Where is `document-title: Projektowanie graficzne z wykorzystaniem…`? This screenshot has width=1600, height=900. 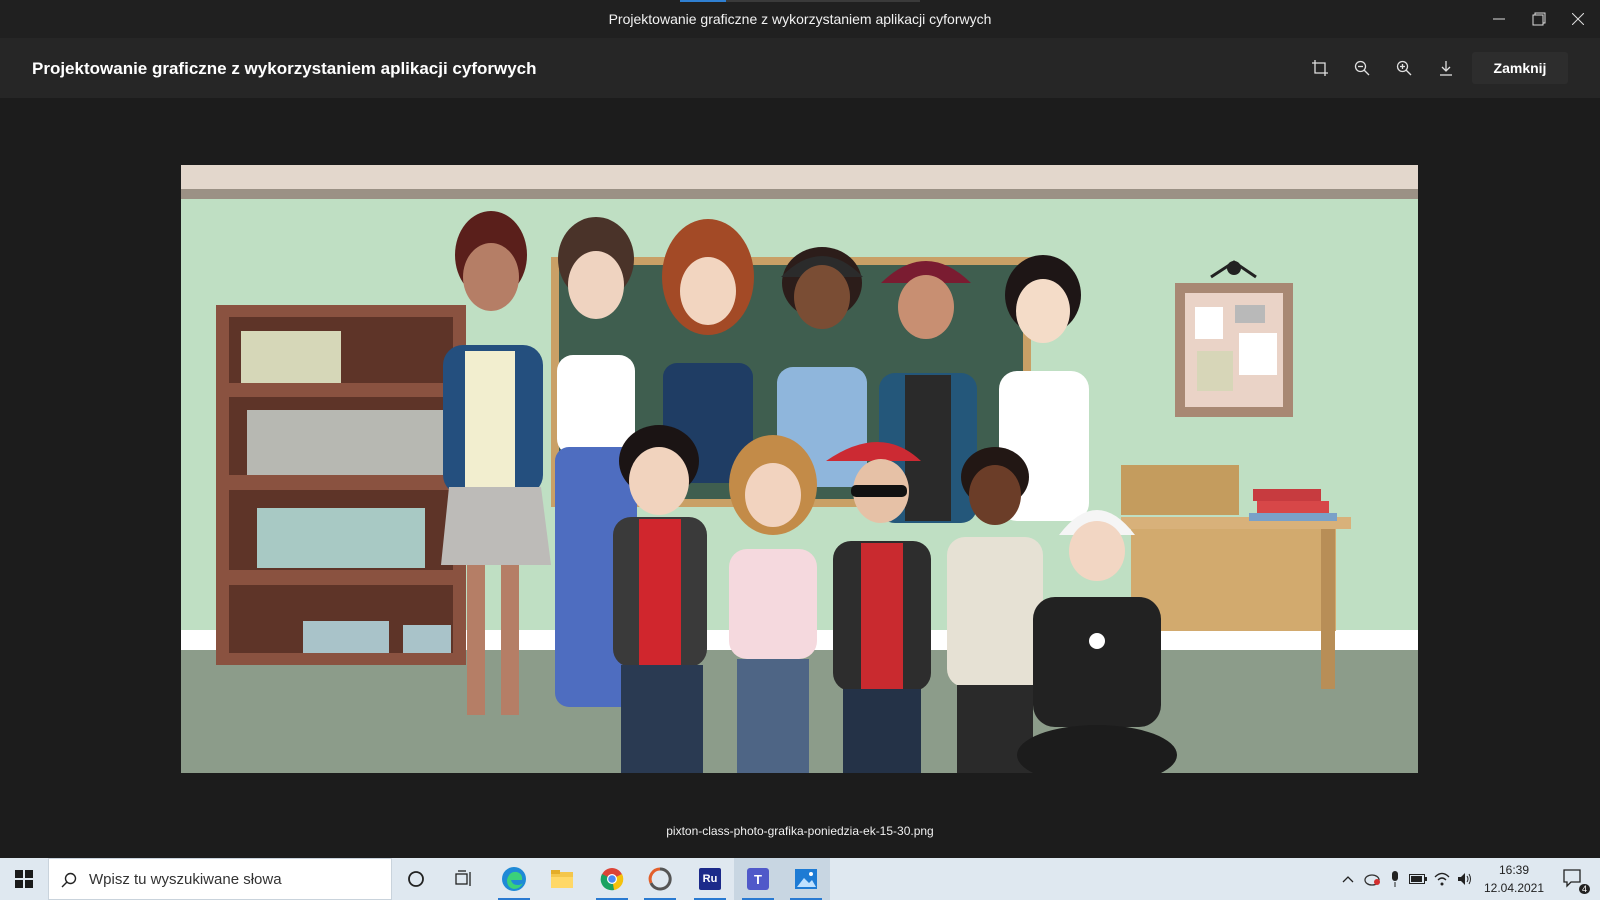 document-title: Projektowanie graficzne z wykorzystaniem… is located at coordinates (284, 68).